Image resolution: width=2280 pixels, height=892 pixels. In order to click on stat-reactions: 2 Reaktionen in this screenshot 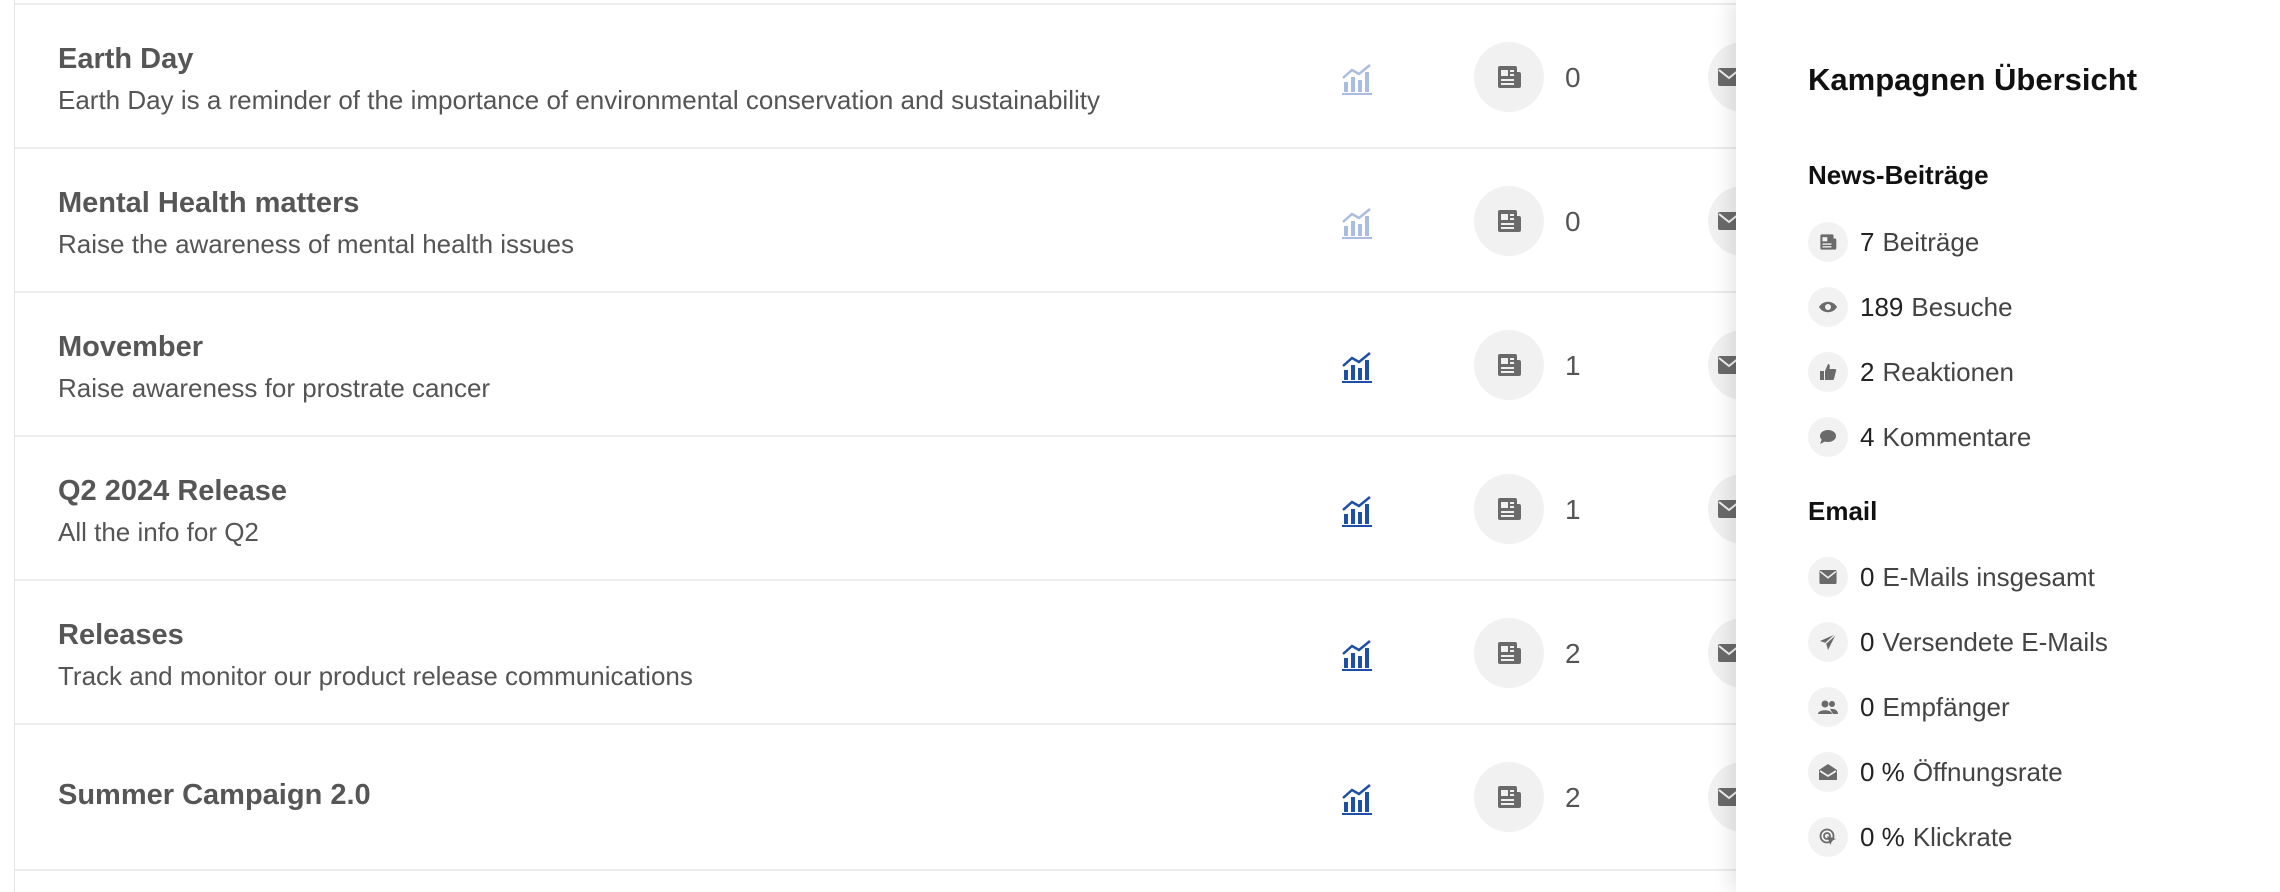, I will do `click(1911, 372)`.